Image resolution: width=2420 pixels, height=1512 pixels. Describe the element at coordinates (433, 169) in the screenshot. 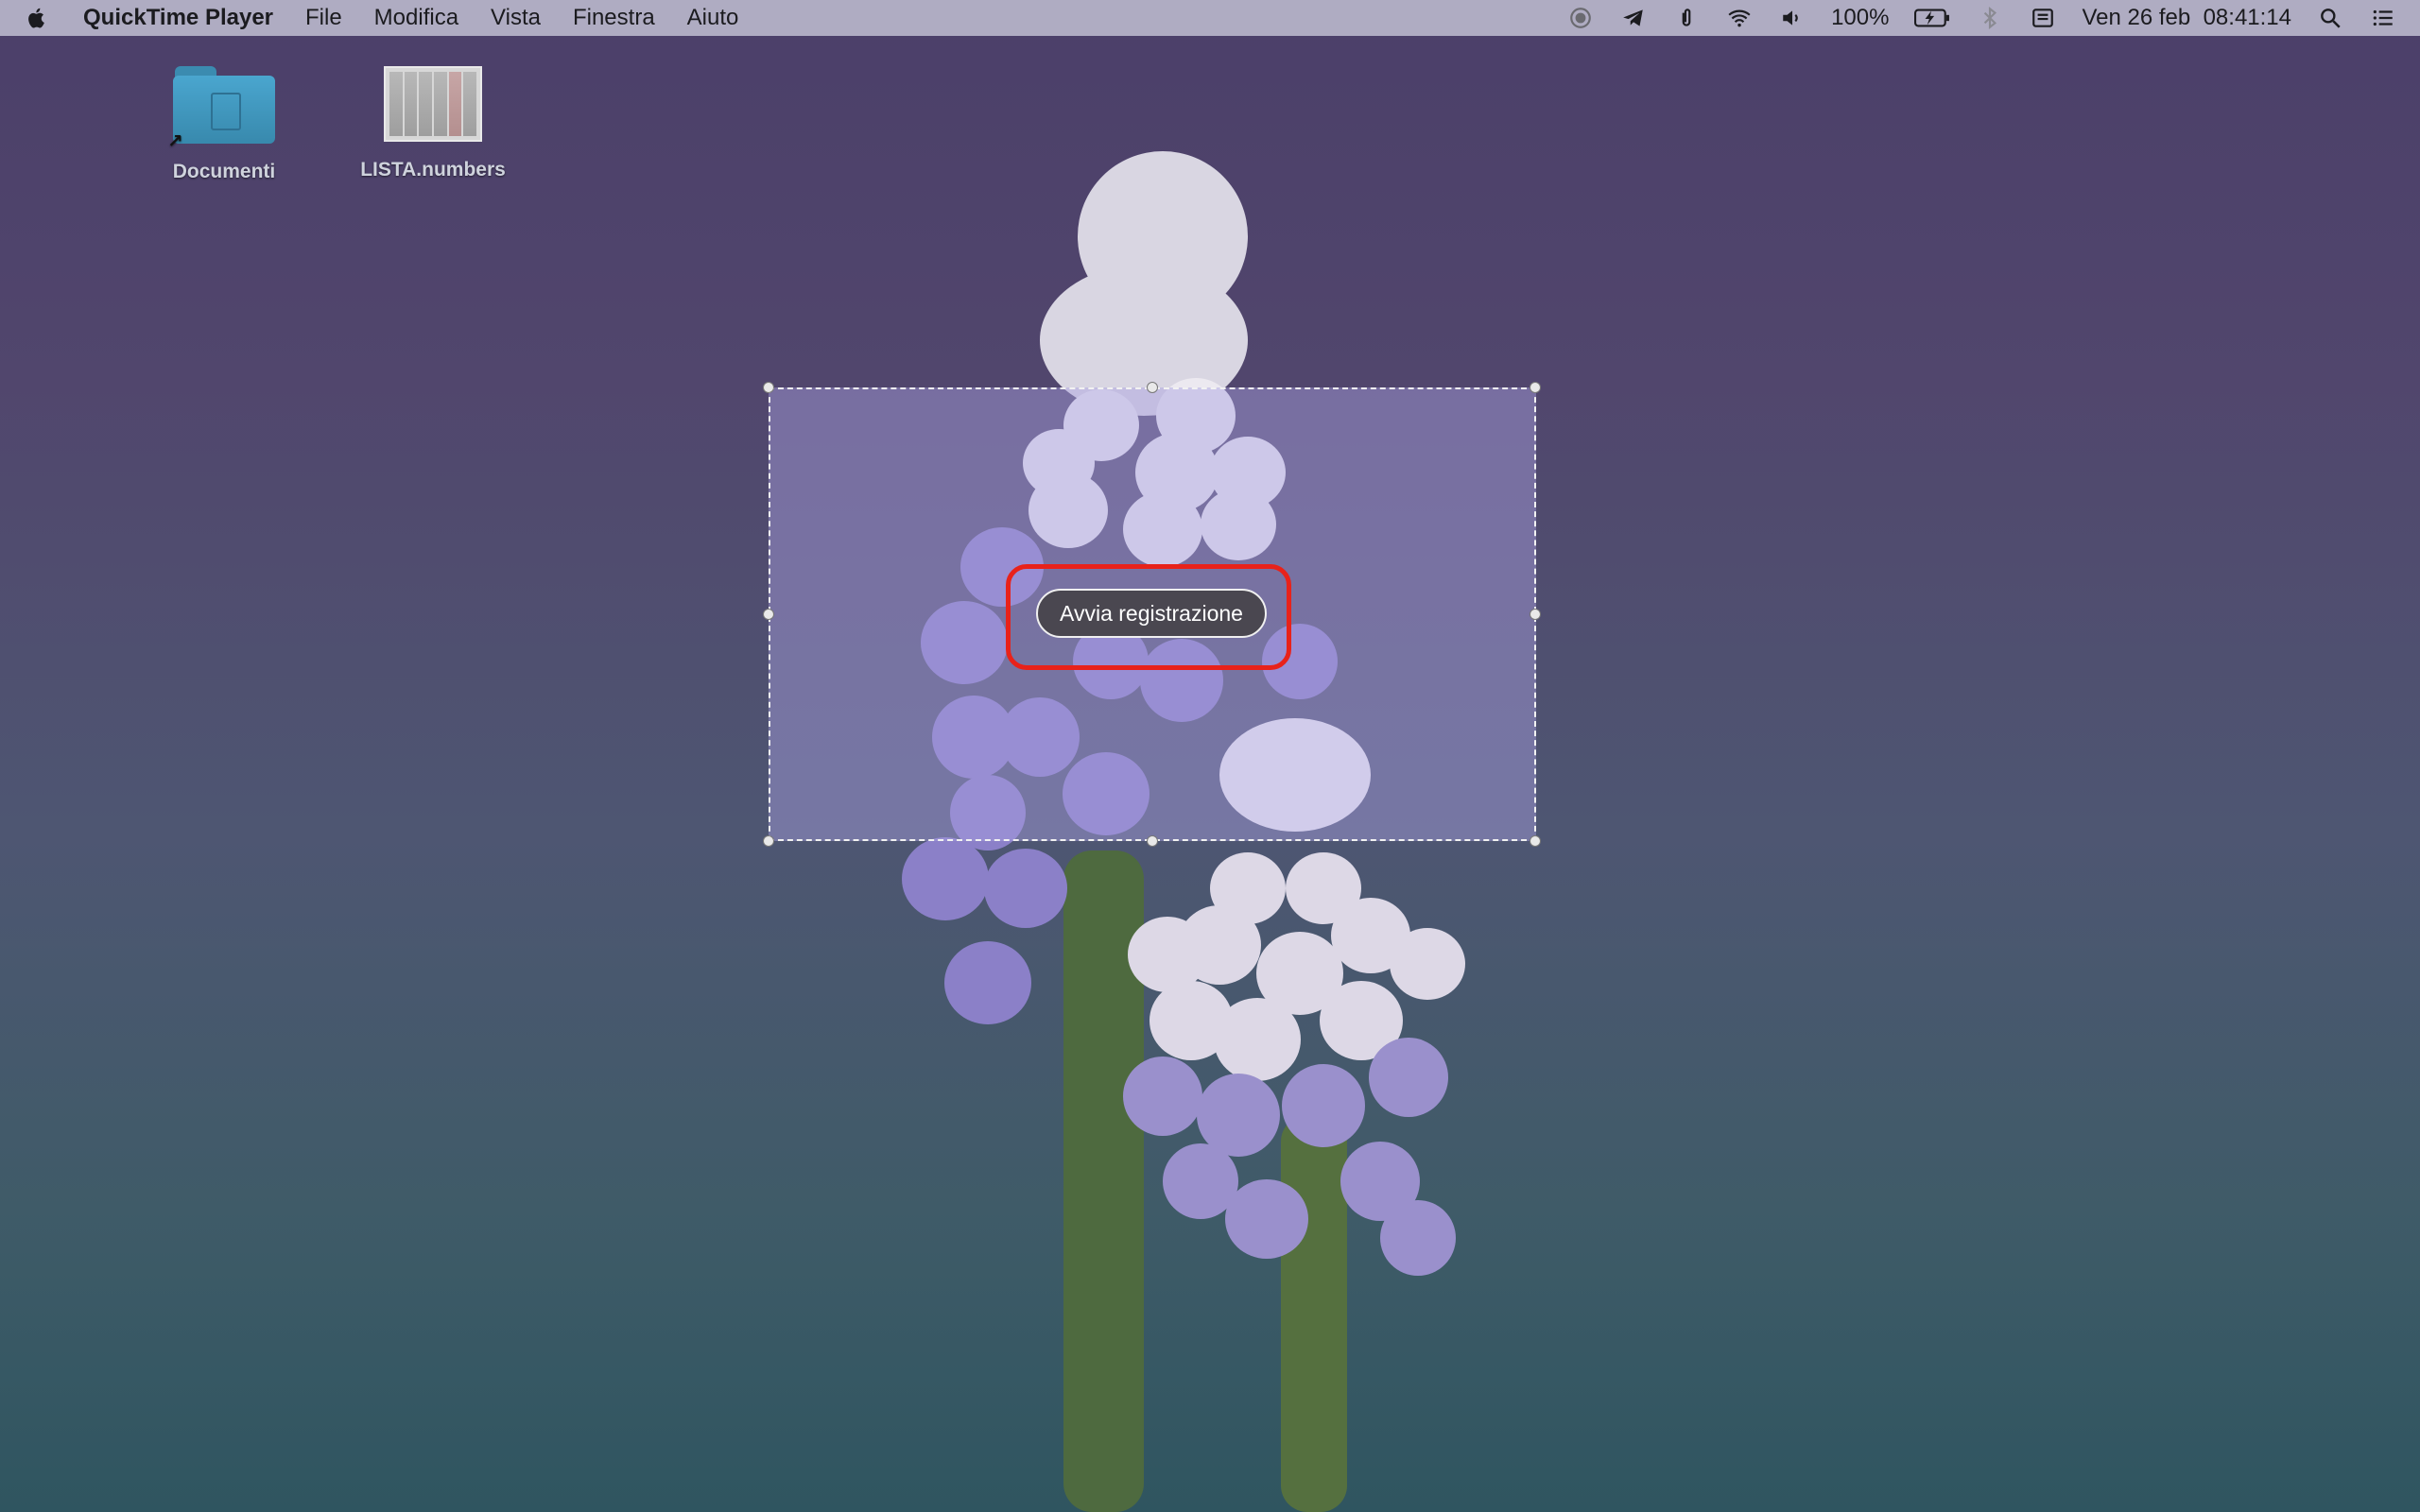

I see `desktop-item-label: LISTA.numbers` at that location.